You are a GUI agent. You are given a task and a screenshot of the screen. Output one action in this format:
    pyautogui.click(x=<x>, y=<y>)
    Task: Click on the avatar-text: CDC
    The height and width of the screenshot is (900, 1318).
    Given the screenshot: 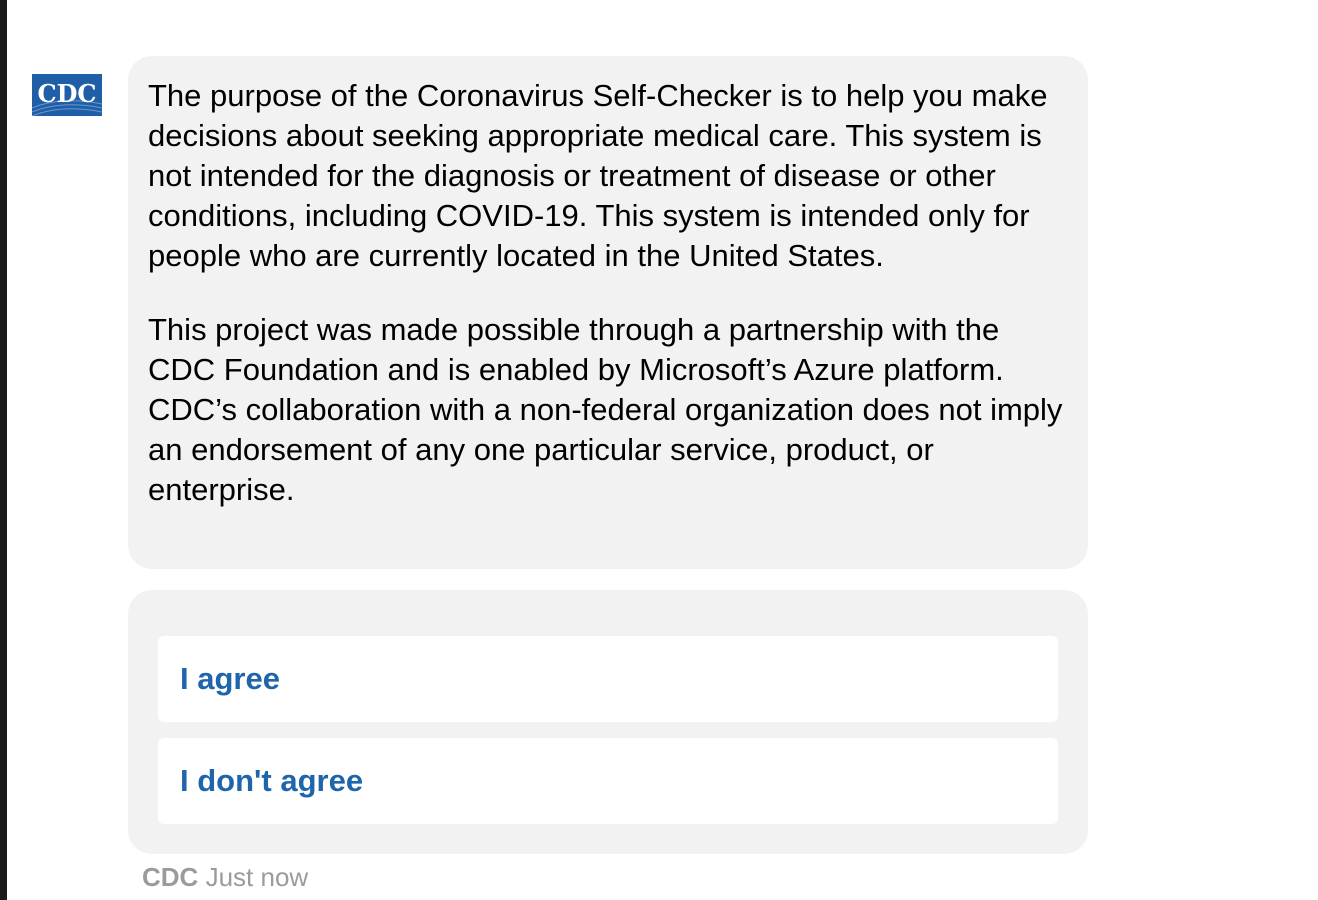 What is the action you would take?
    pyautogui.click(x=66, y=93)
    